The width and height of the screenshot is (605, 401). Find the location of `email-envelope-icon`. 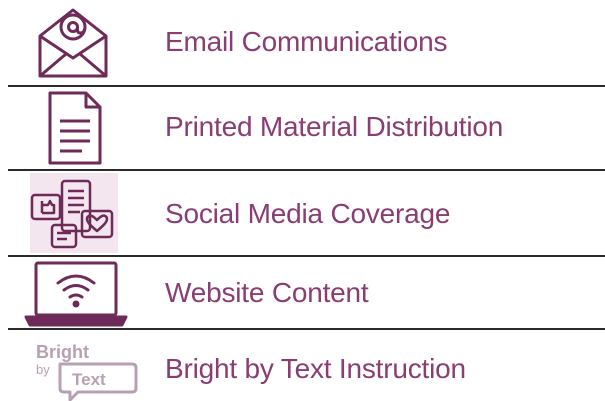

email-envelope-icon is located at coordinates (73, 43).